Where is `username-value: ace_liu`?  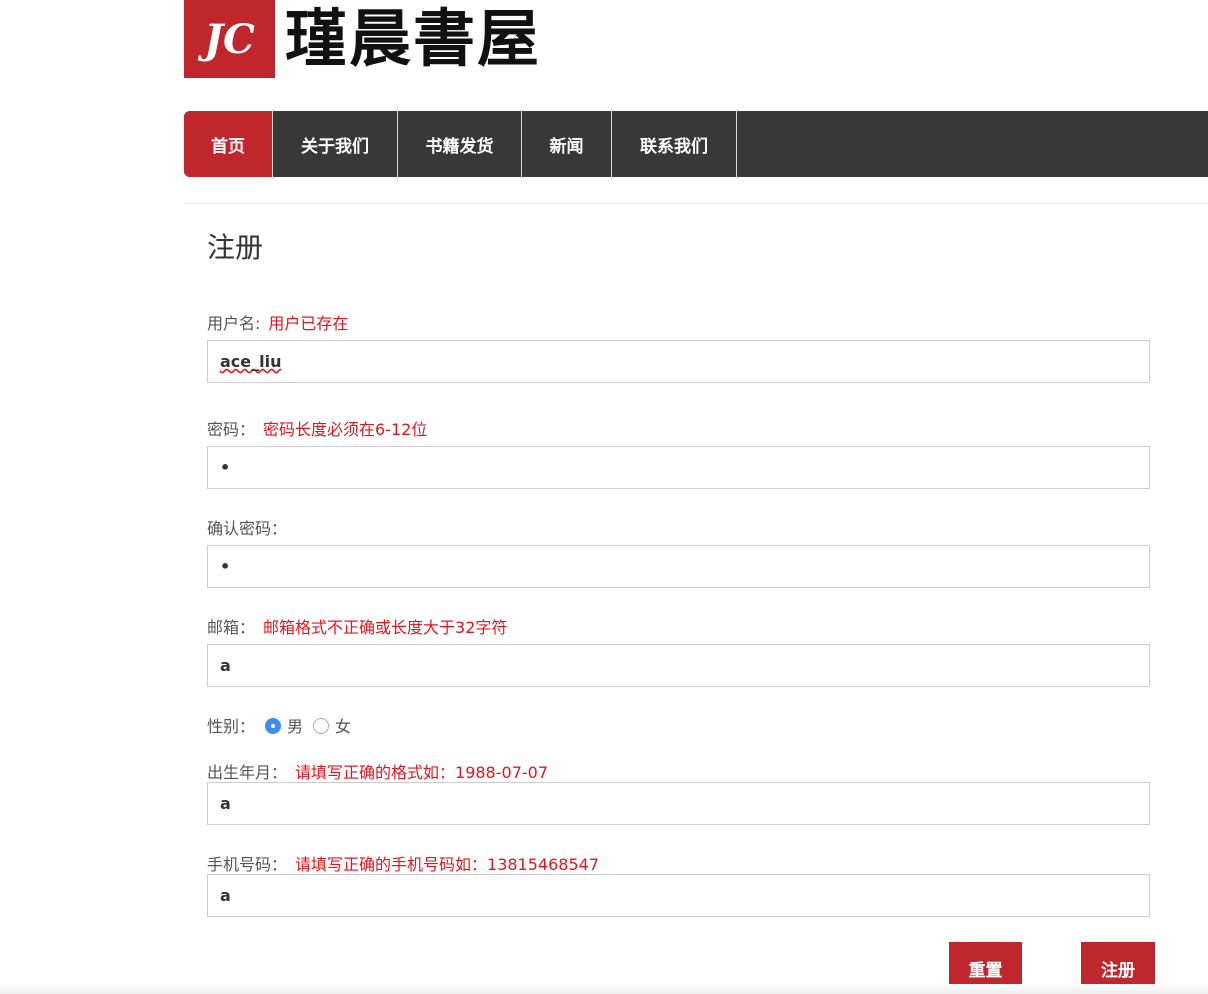 username-value: ace_liu is located at coordinates (251, 361).